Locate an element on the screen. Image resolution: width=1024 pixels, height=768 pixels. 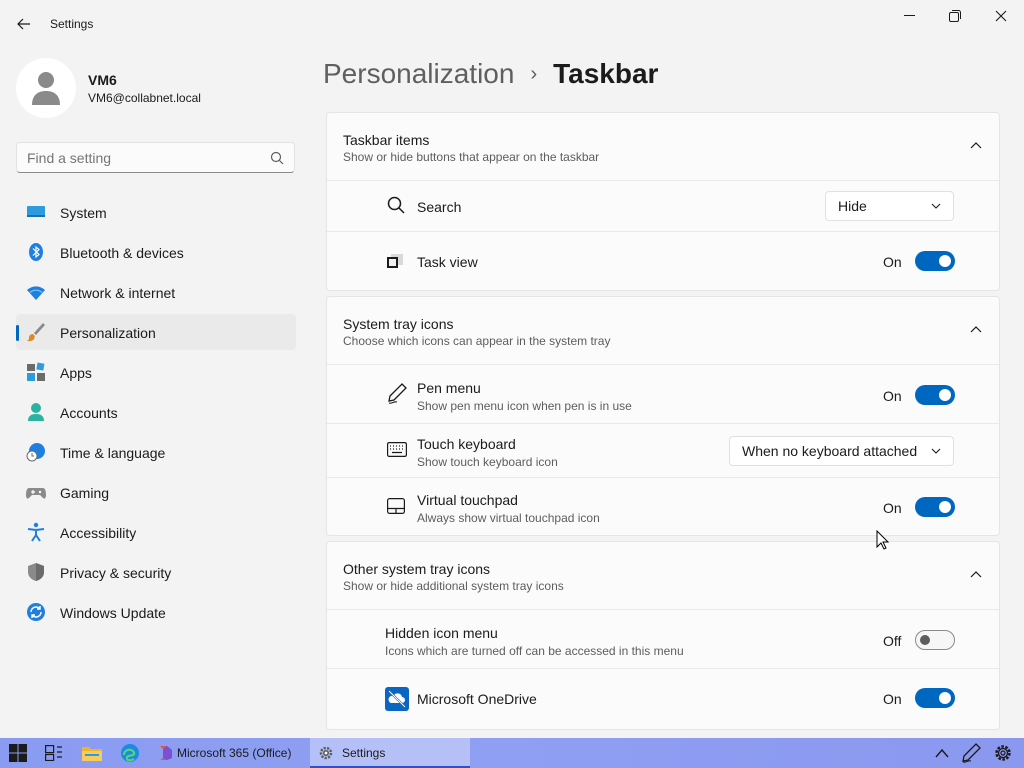
virtual-touchpad-toggle is located at coordinates (935, 507).